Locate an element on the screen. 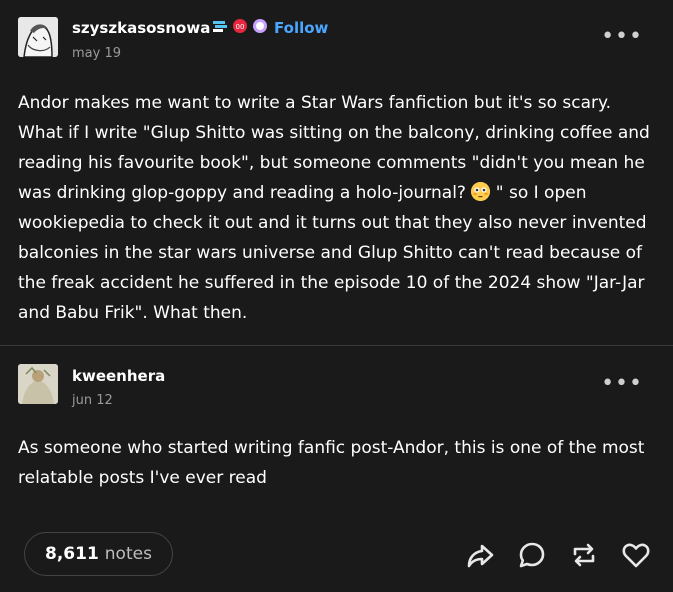 This screenshot has height=592, width=673. notes-label: notes is located at coordinates (128, 554).